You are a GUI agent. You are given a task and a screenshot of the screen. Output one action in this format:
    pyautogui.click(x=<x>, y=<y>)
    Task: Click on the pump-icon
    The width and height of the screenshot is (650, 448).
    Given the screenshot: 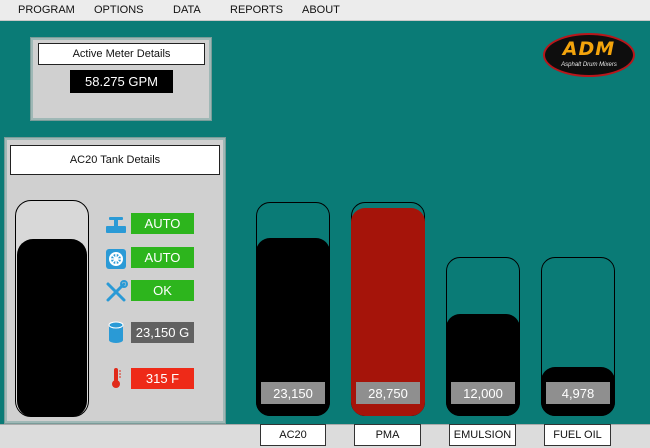 What is the action you would take?
    pyautogui.click(x=116, y=259)
    